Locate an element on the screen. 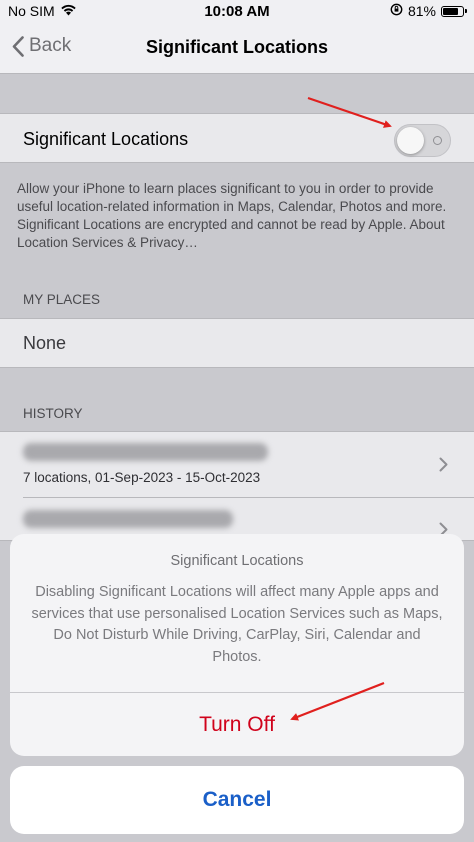  page-title: Significant Locations is located at coordinates (236, 47).